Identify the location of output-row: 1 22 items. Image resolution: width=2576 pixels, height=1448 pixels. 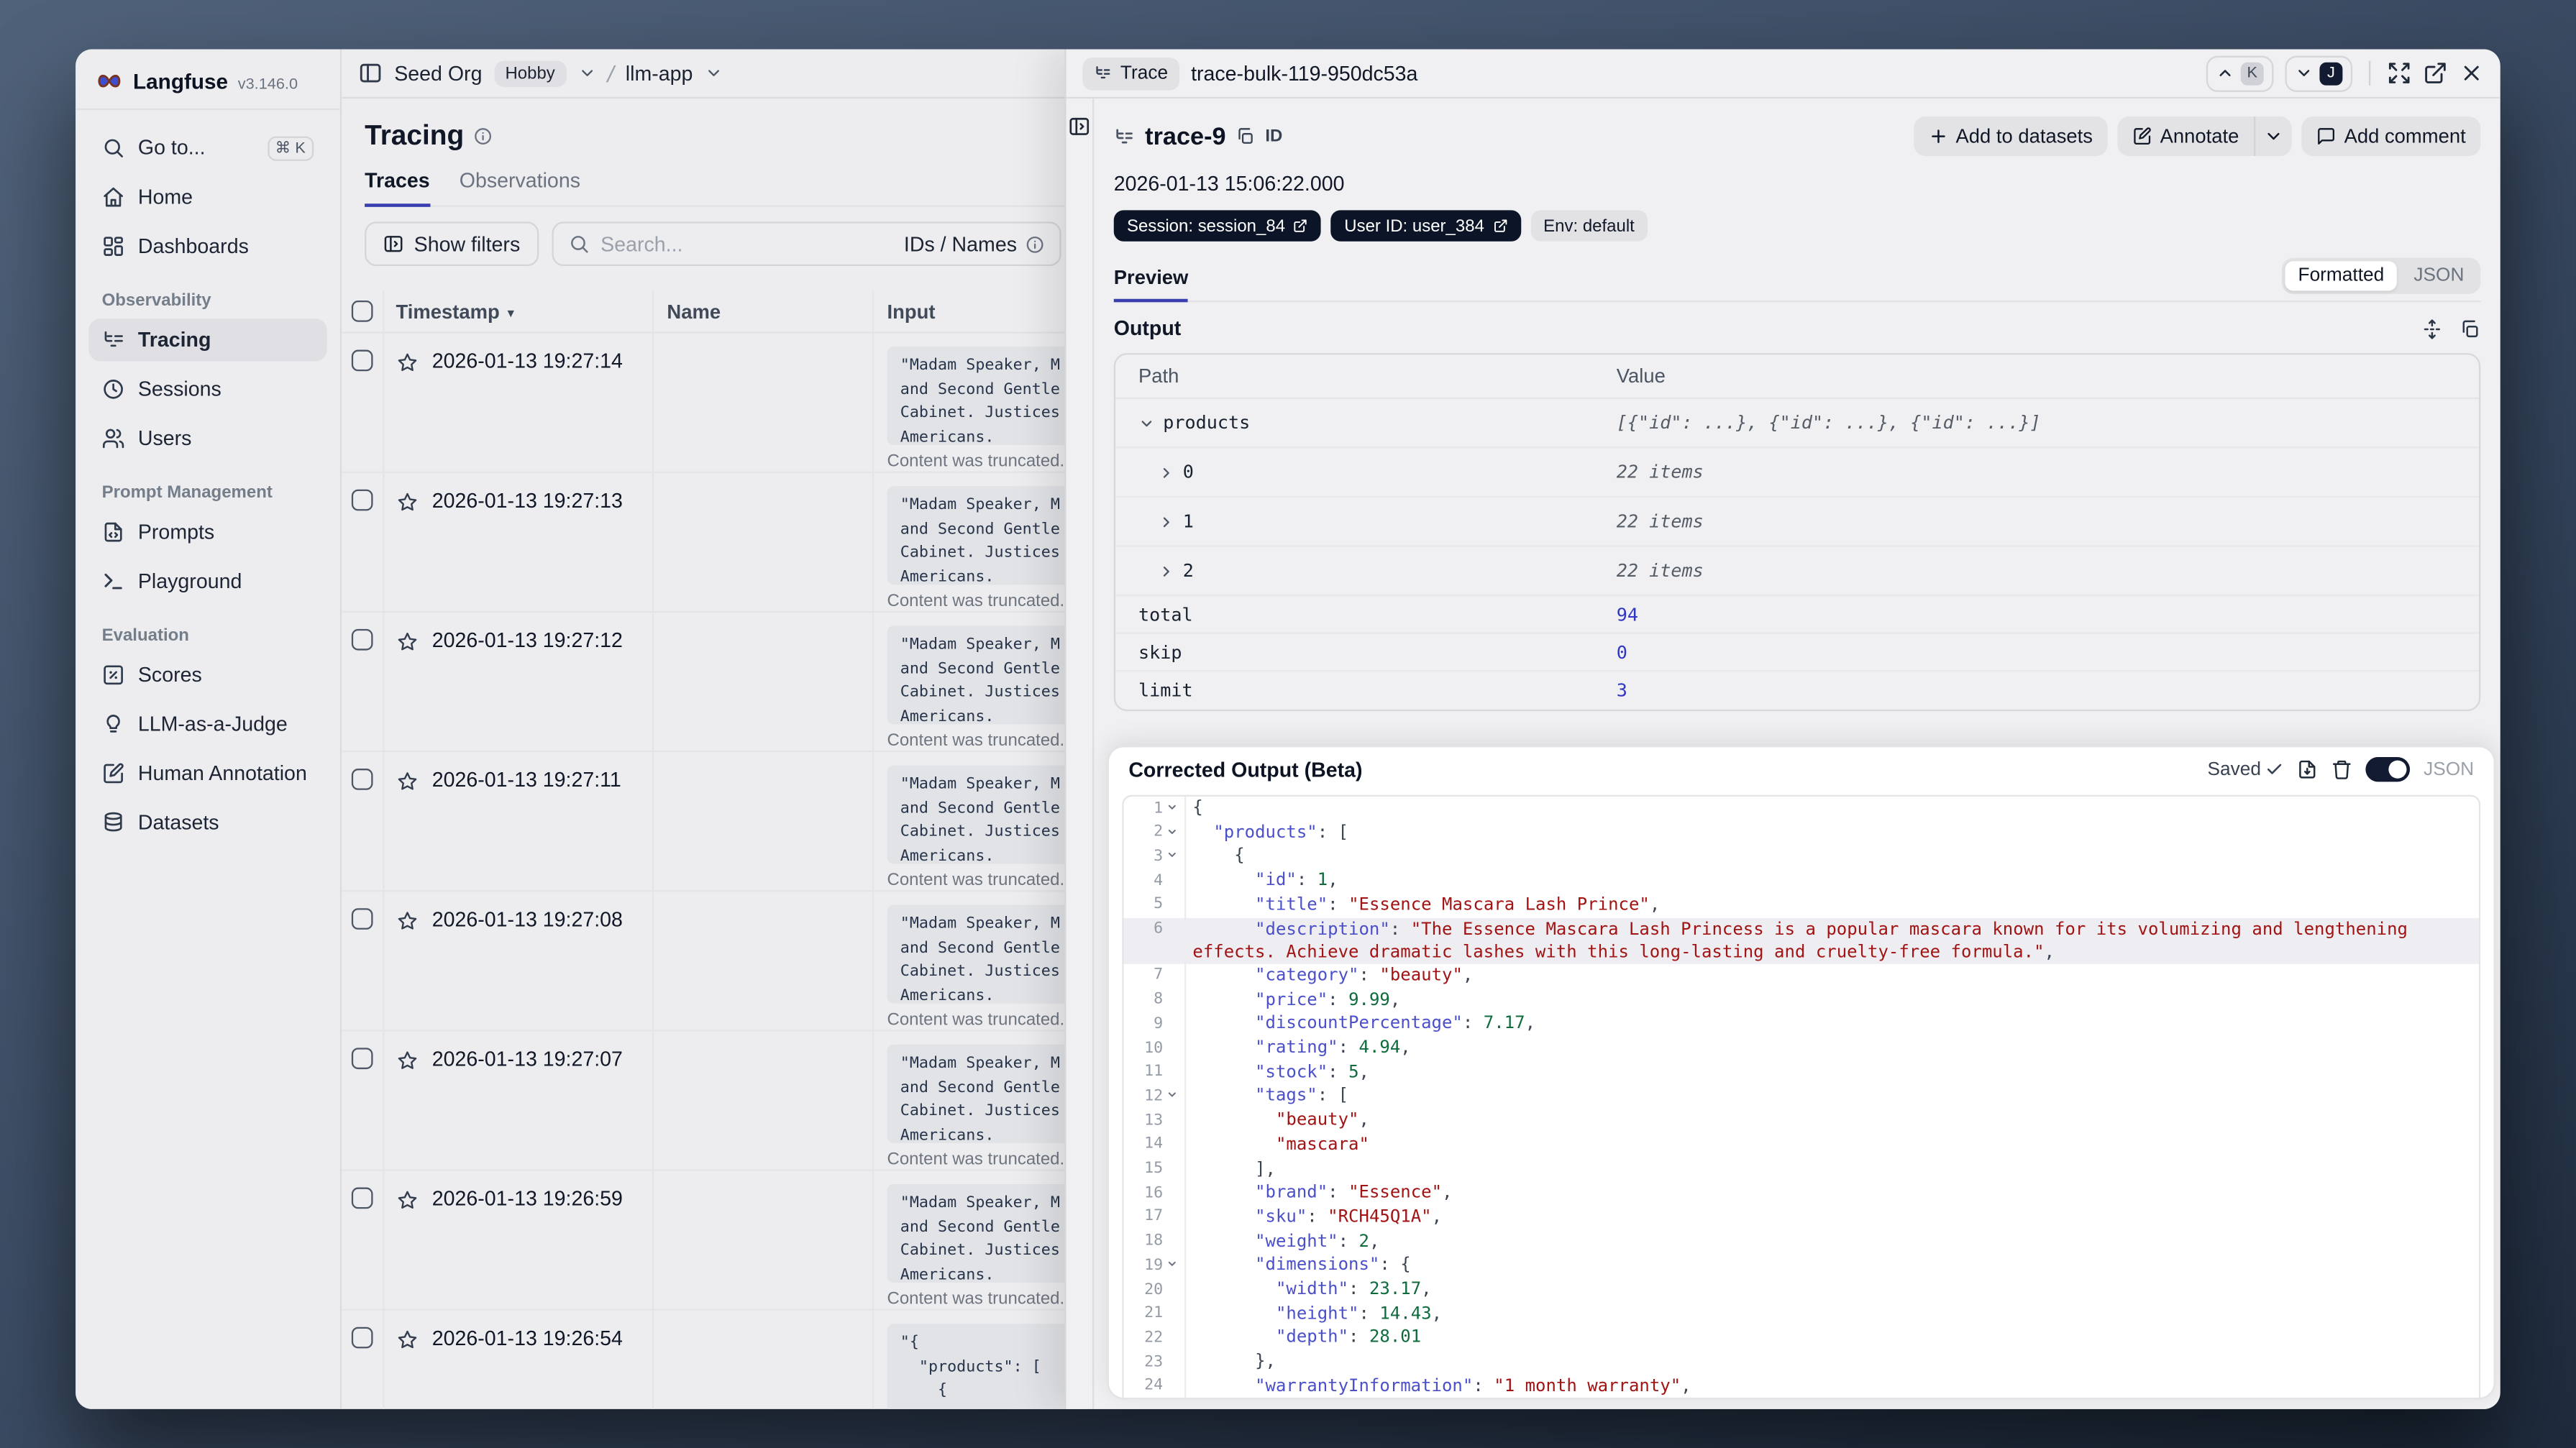
(1797, 522).